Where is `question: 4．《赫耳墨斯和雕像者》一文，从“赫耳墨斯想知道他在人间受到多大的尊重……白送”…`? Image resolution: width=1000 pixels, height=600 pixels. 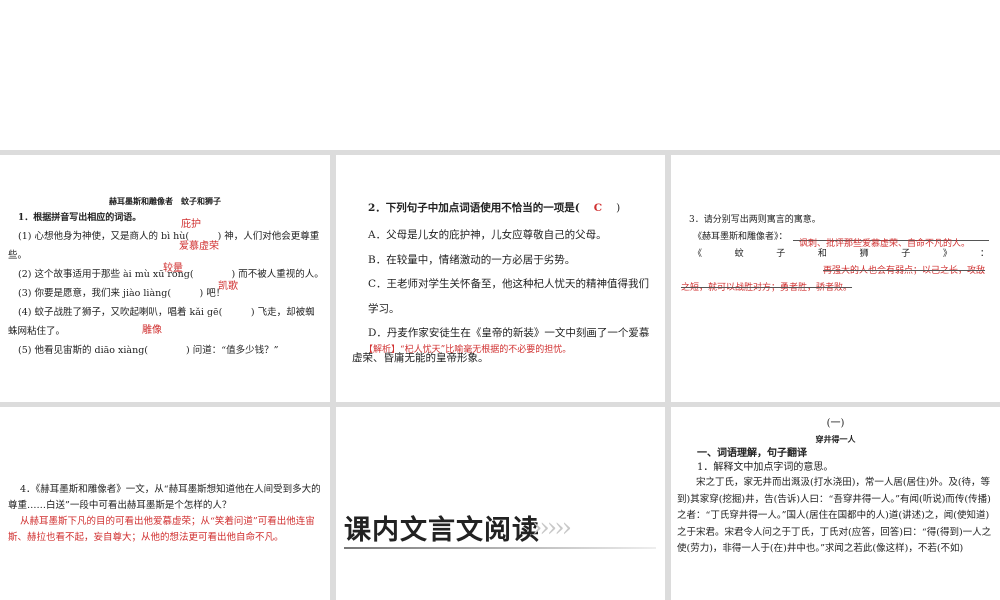
question: 4．《赫耳墨斯和雕像者》一文，从“赫耳墨斯想知道他在人间受到多大的尊重……白送”… is located at coordinates (164, 497).